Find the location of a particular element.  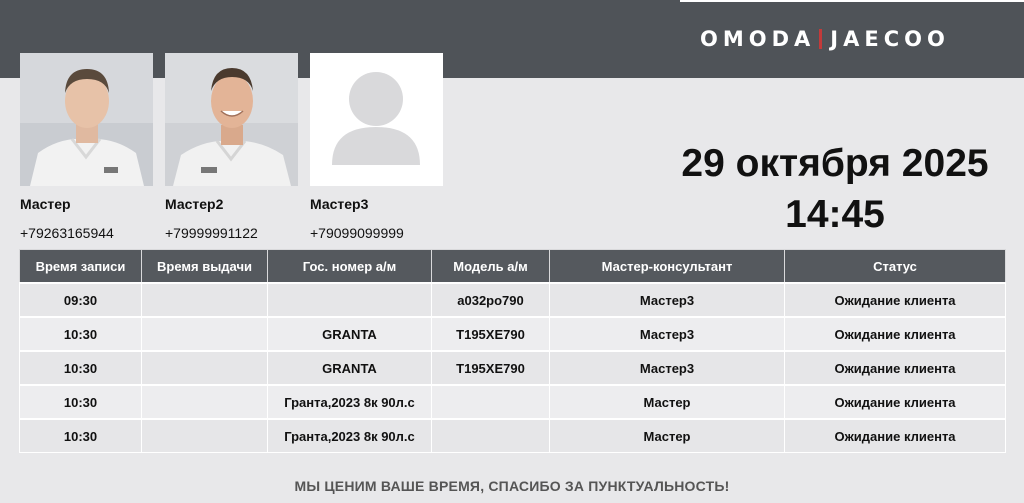

table-cell: 09:30 is located at coordinates (80, 300).